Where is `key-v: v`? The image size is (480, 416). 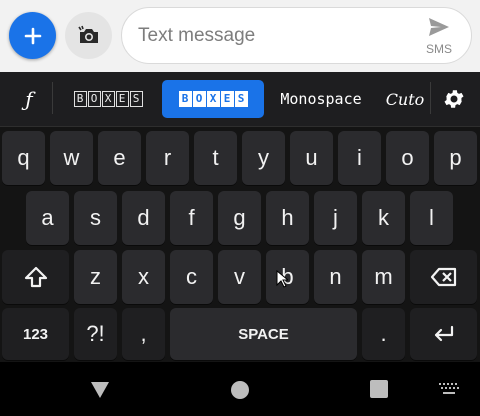
key-v: v is located at coordinates (239, 277).